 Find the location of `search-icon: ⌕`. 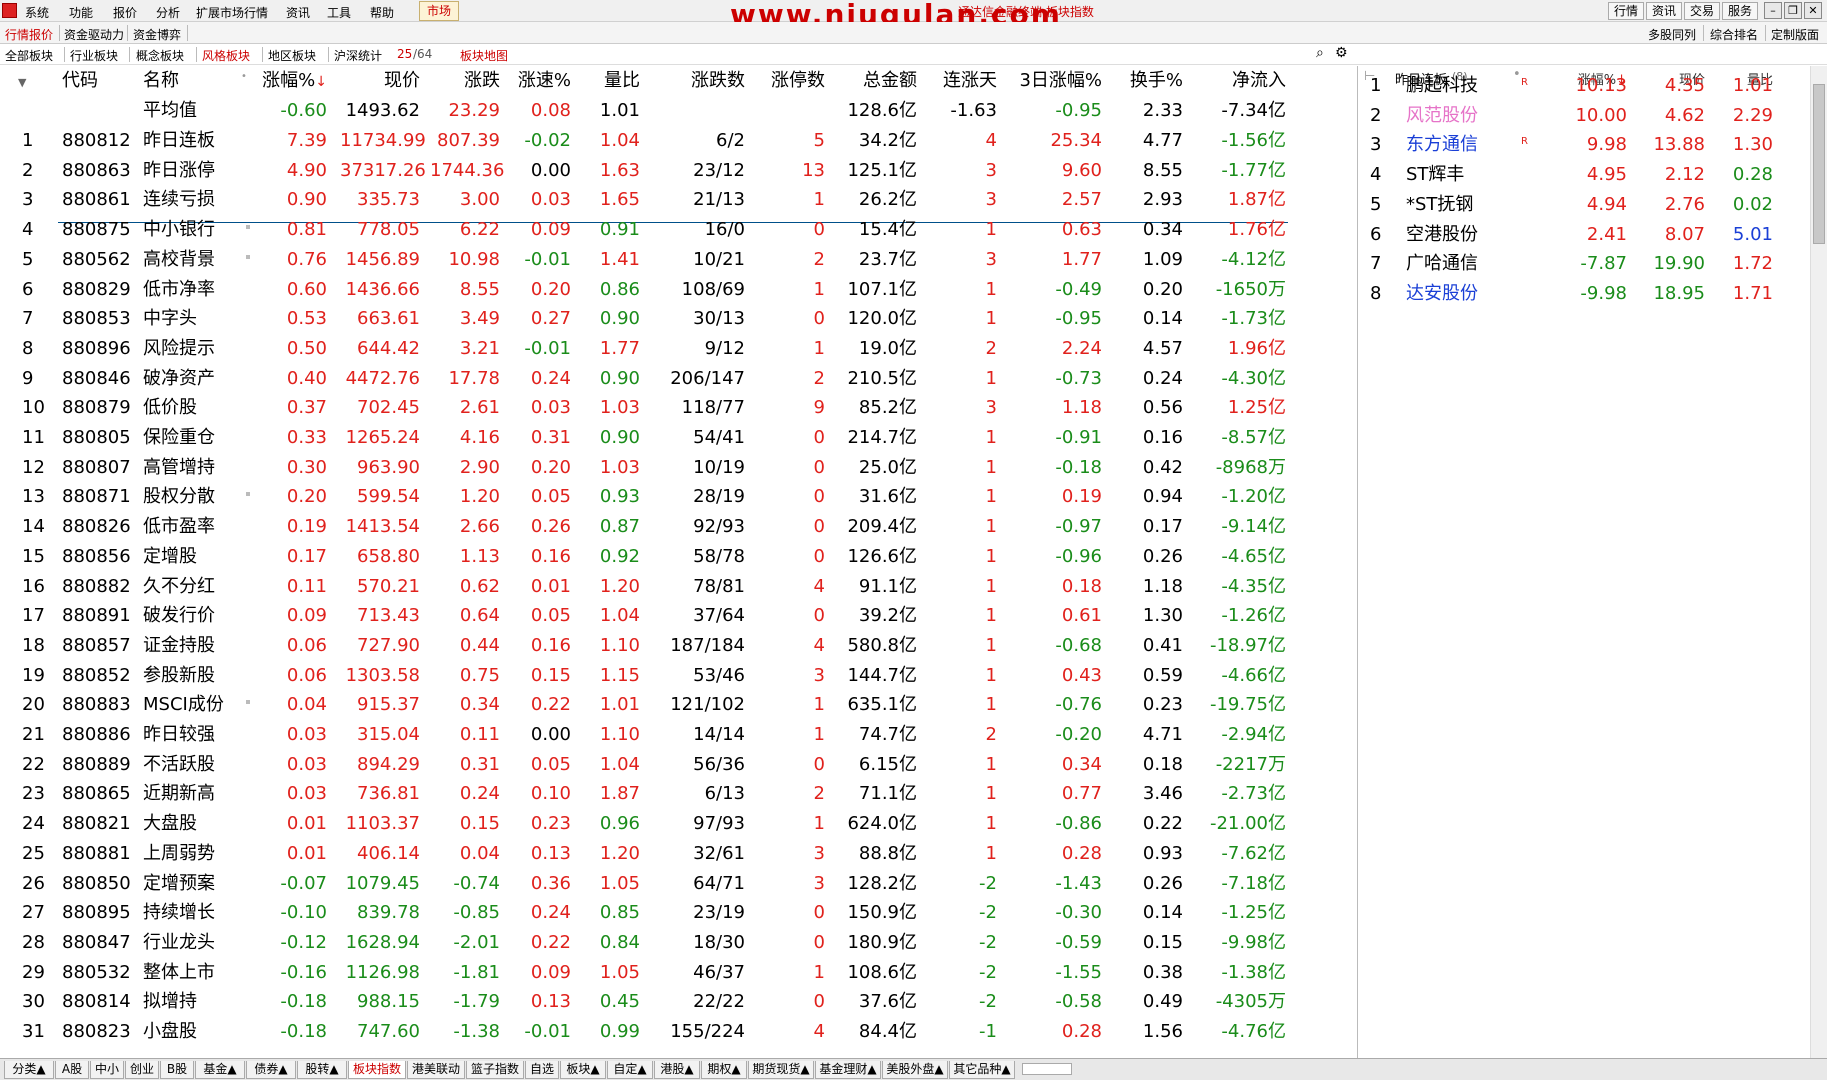

search-icon: ⌕ is located at coordinates (1320, 53).